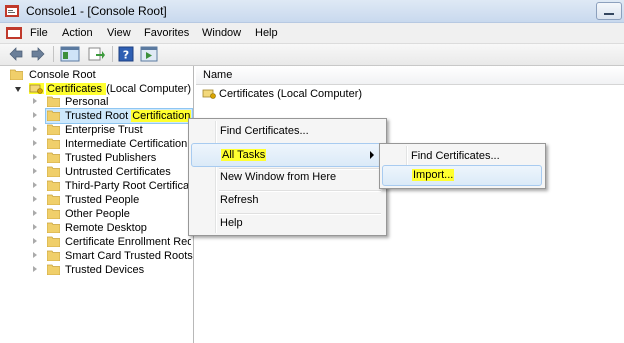 This screenshot has width=624, height=343. What do you see at coordinates (312, 55) in the screenshot?
I see `toolbar: ?` at bounding box center [312, 55].